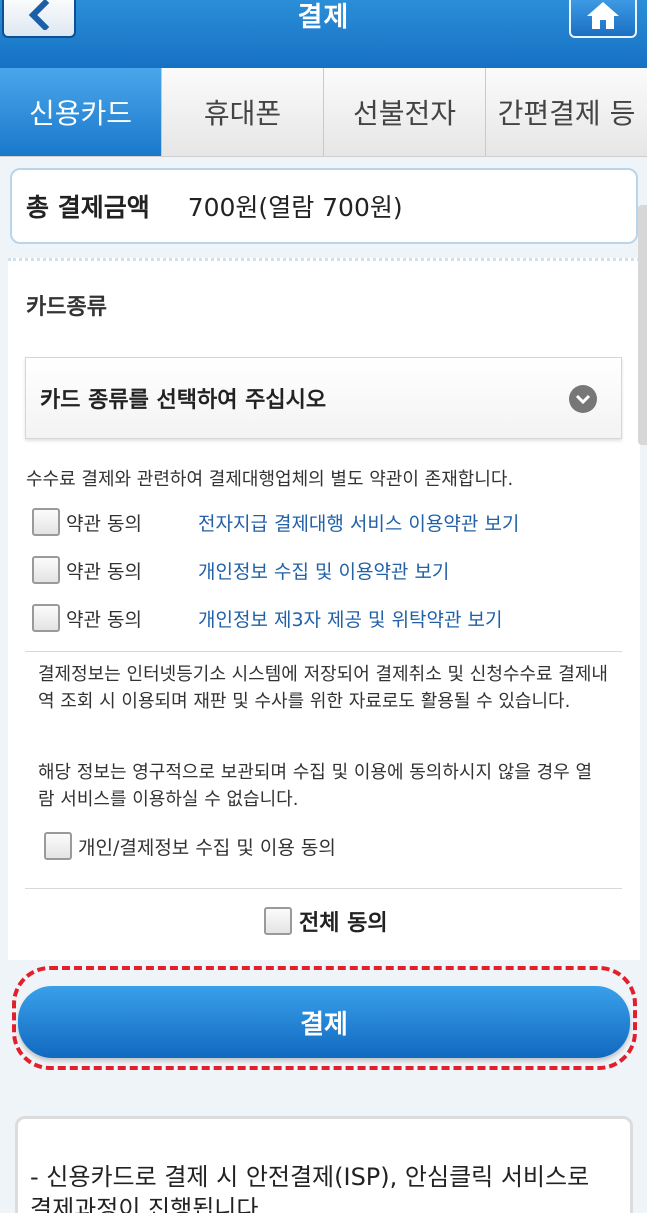 The width and height of the screenshot is (647, 1213). I want to click on card-type-label: 카드종류, so click(66, 307).